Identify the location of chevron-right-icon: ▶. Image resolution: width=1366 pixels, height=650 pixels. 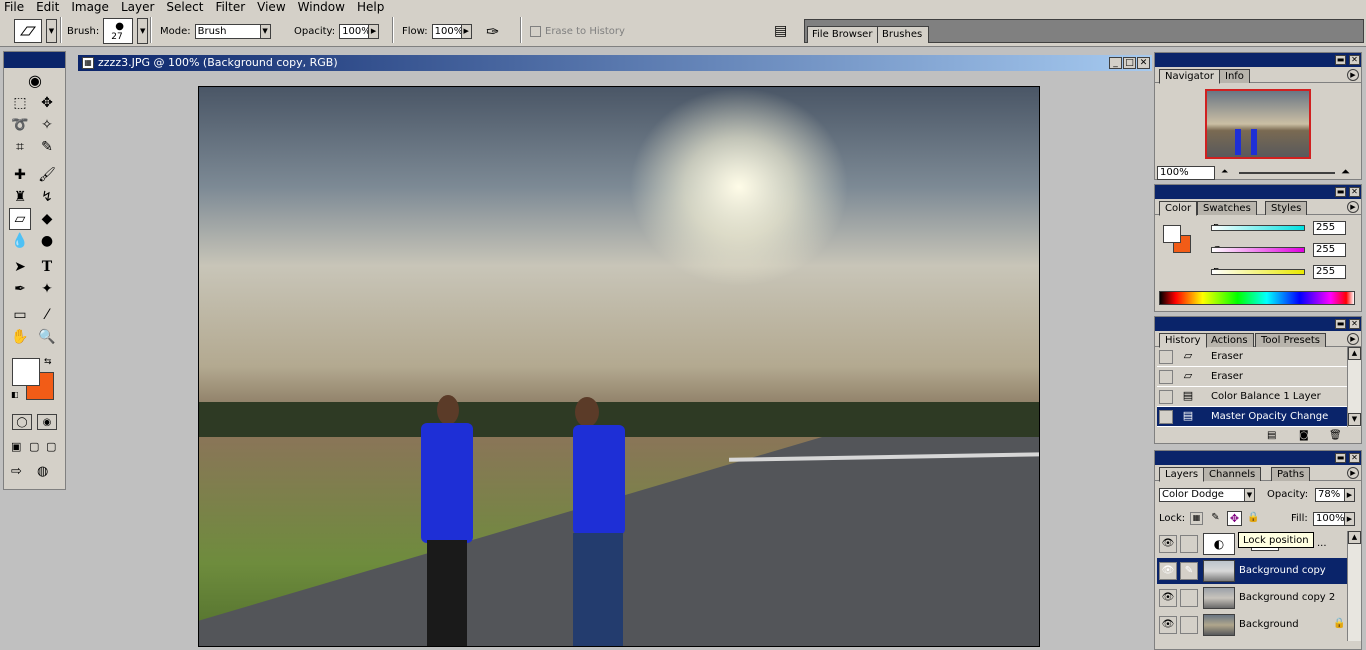
(466, 31).